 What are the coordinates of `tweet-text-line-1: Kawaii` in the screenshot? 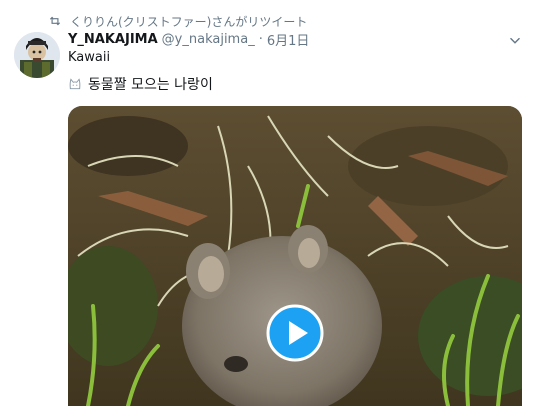 It's located at (89, 57).